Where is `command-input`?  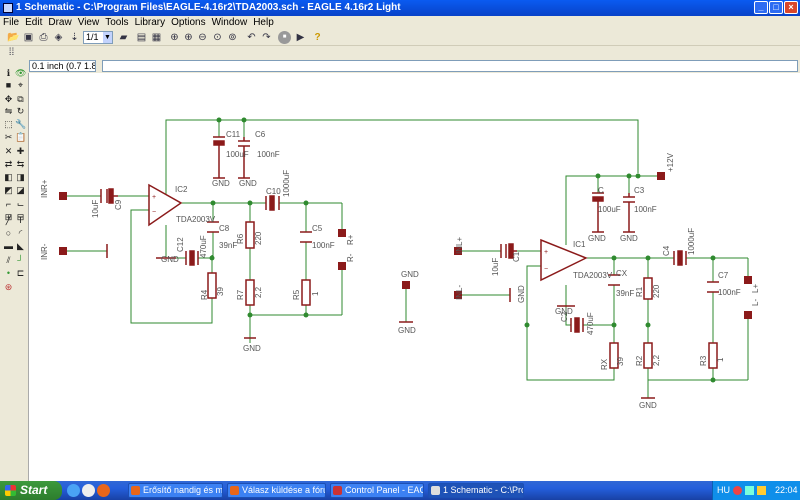 command-input is located at coordinates (450, 66).